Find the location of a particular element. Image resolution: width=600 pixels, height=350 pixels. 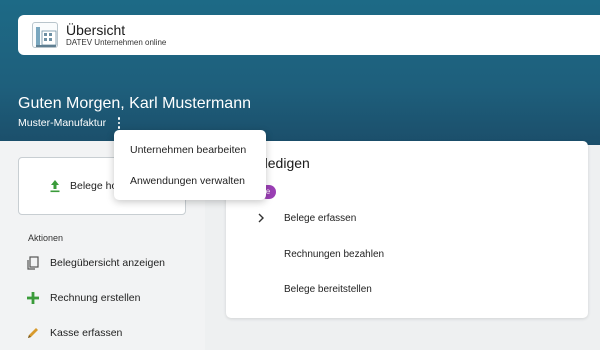

action-label: Belegübersicht anzeigen is located at coordinates (107, 263).